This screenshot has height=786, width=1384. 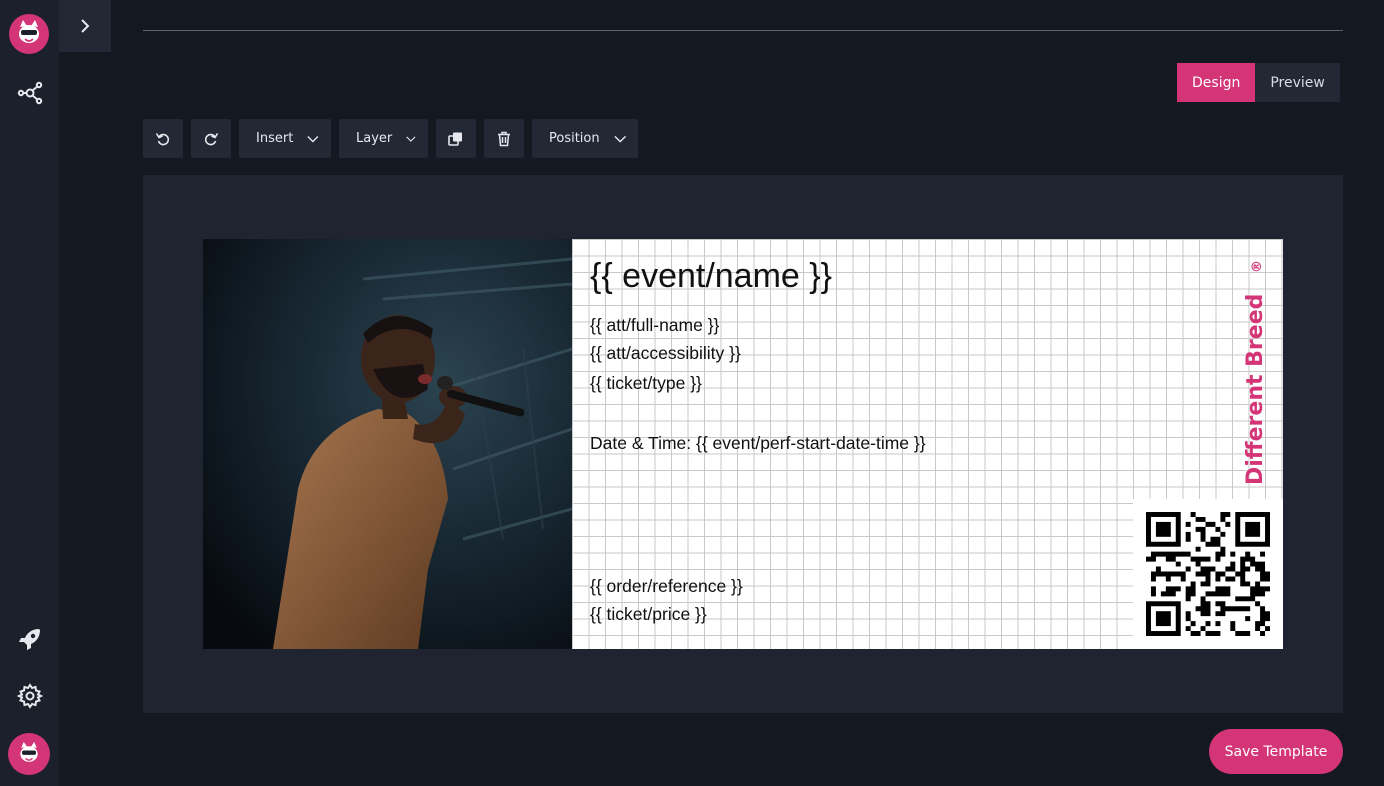 I want to click on duplicate-icon, so click(x=455, y=139).